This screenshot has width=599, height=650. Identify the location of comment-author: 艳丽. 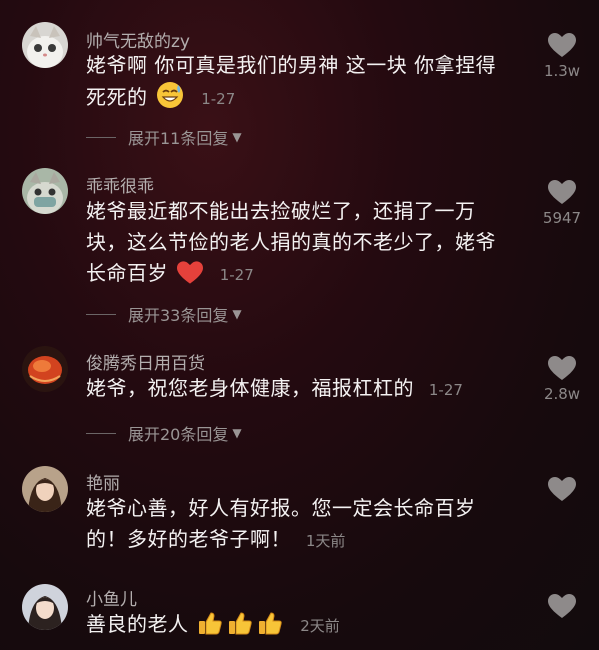
(103, 481).